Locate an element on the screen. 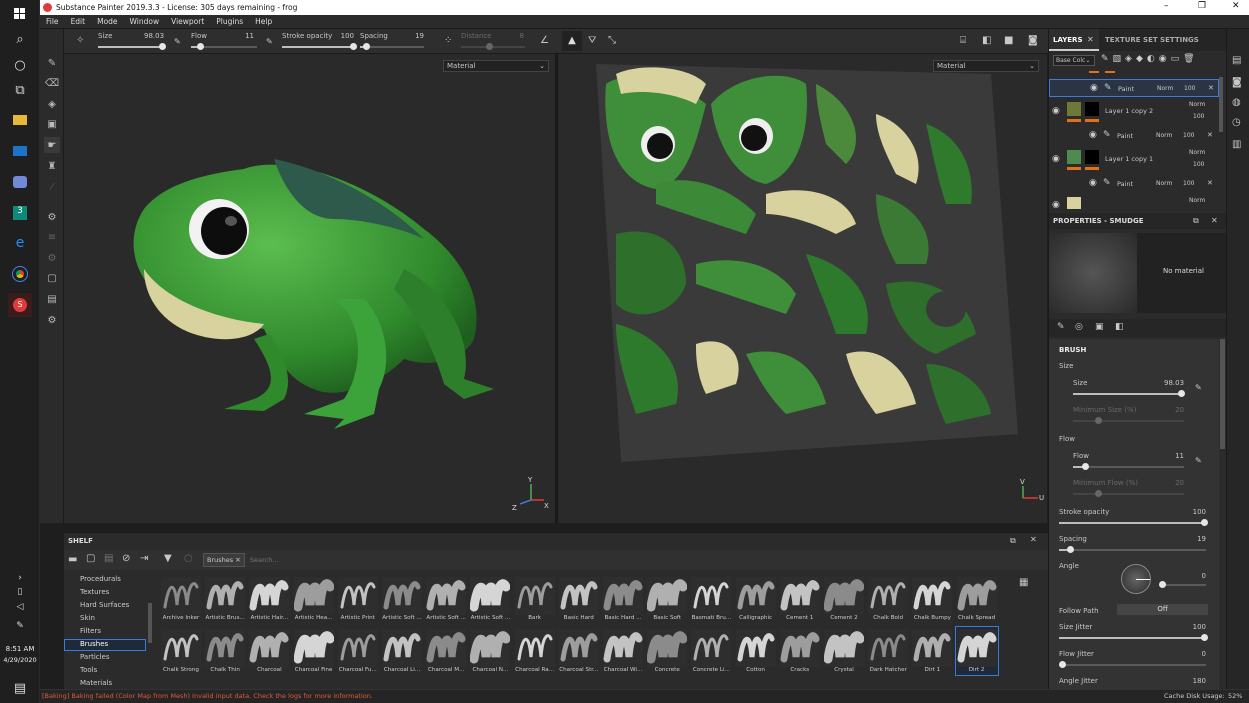  cortana-icon: ○ is located at coordinates (20, 65).